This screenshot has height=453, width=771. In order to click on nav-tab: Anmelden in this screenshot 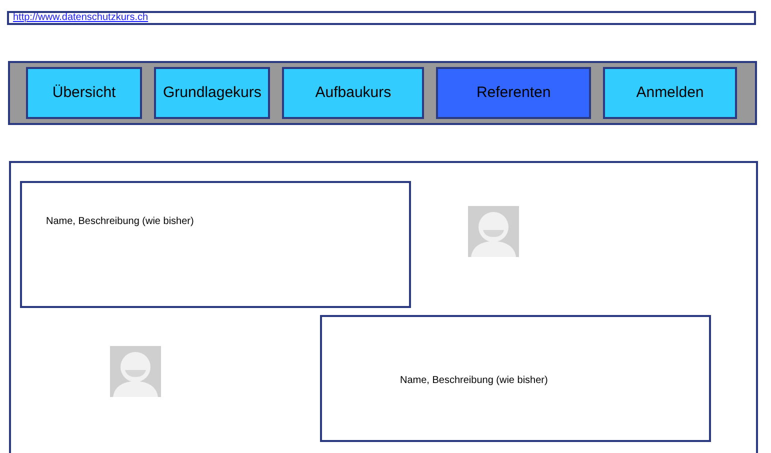, I will do `click(670, 93)`.